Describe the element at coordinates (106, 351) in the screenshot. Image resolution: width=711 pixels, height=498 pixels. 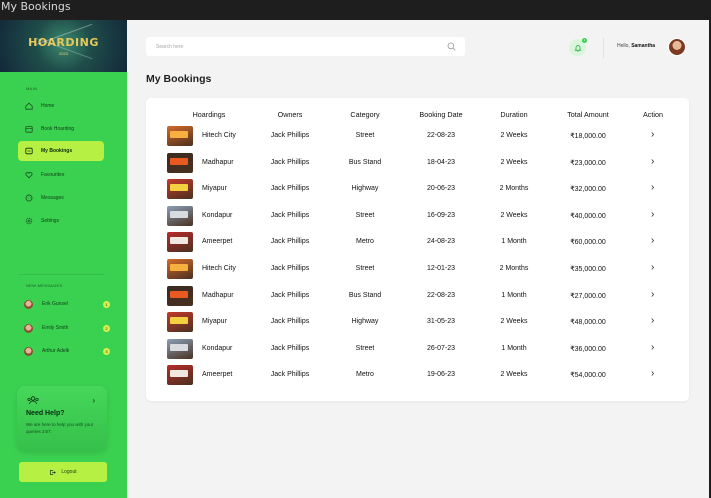
I see `unread-badge: 3` at that location.